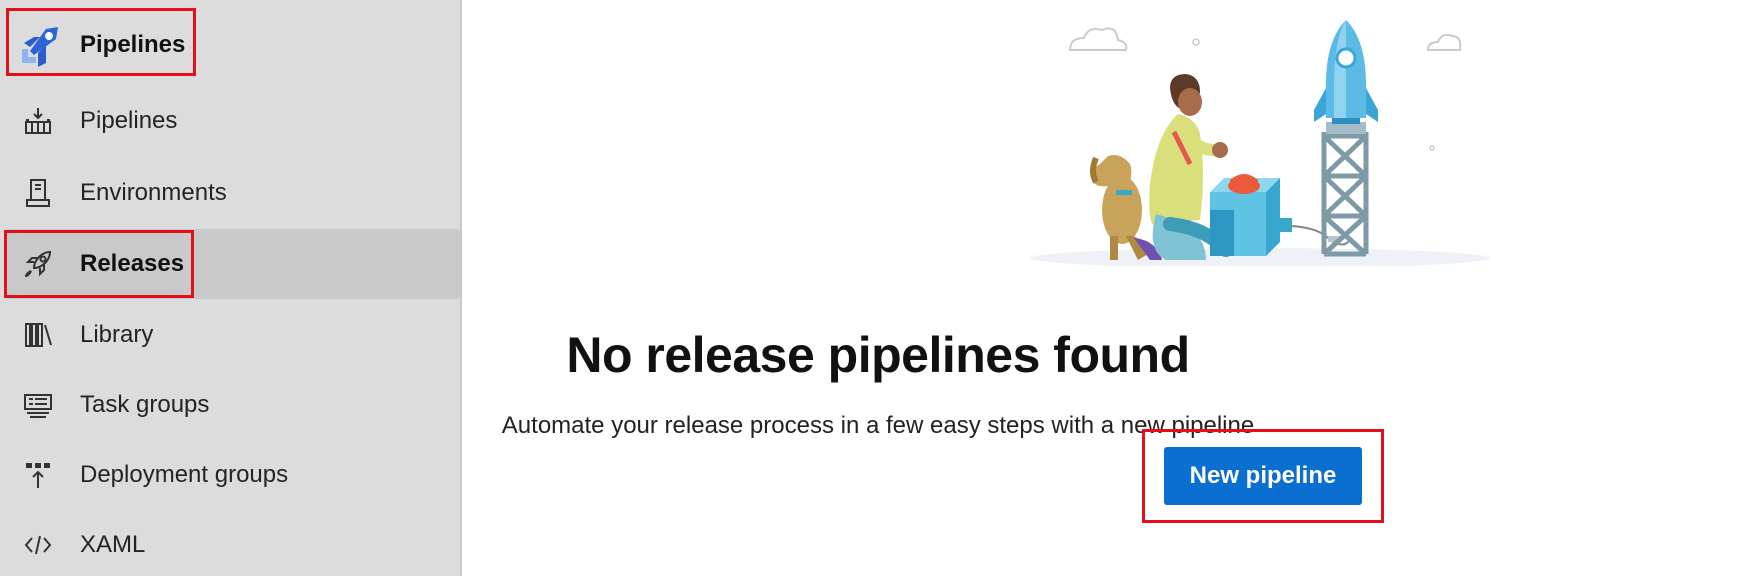 Image resolution: width=1756 pixels, height=580 pixels. What do you see at coordinates (132, 263) in the screenshot?
I see `sidebar-item-label: Releases` at bounding box center [132, 263].